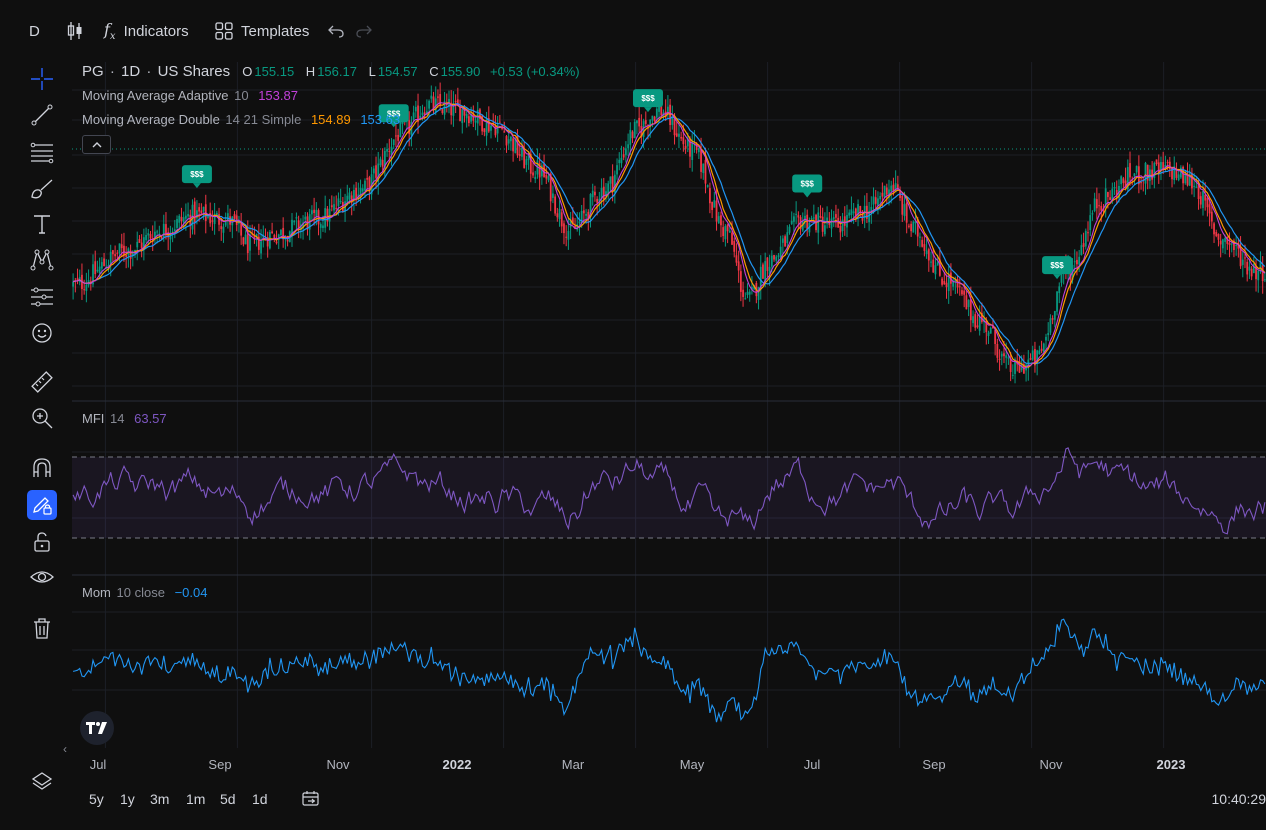 This screenshot has width=1266, height=830. What do you see at coordinates (93, 71) in the screenshot?
I see `symbol-label: PG` at bounding box center [93, 71].